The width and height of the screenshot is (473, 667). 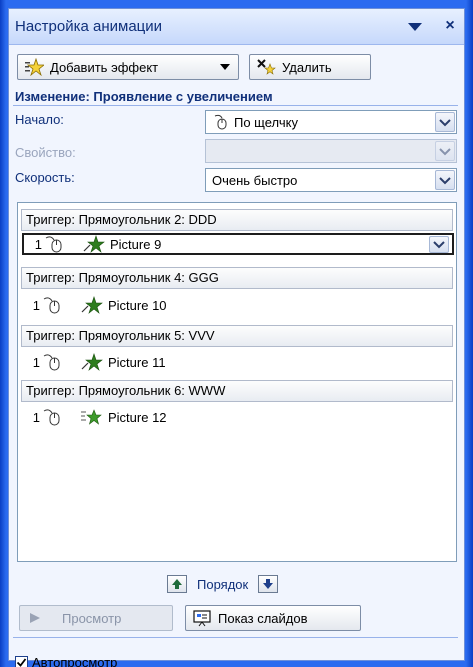 What do you see at coordinates (237, 278) in the screenshot?
I see `trigger-header: Триггер: Прямоугольник 4: GGG` at bounding box center [237, 278].